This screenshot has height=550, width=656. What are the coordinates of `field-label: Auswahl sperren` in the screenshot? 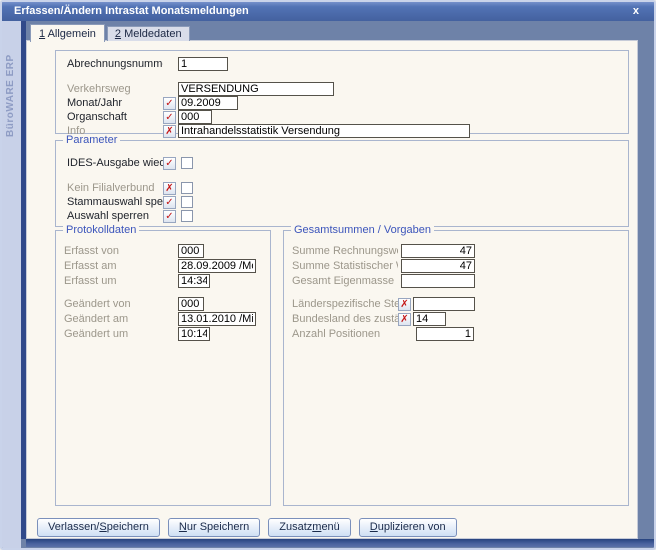 It's located at (108, 216).